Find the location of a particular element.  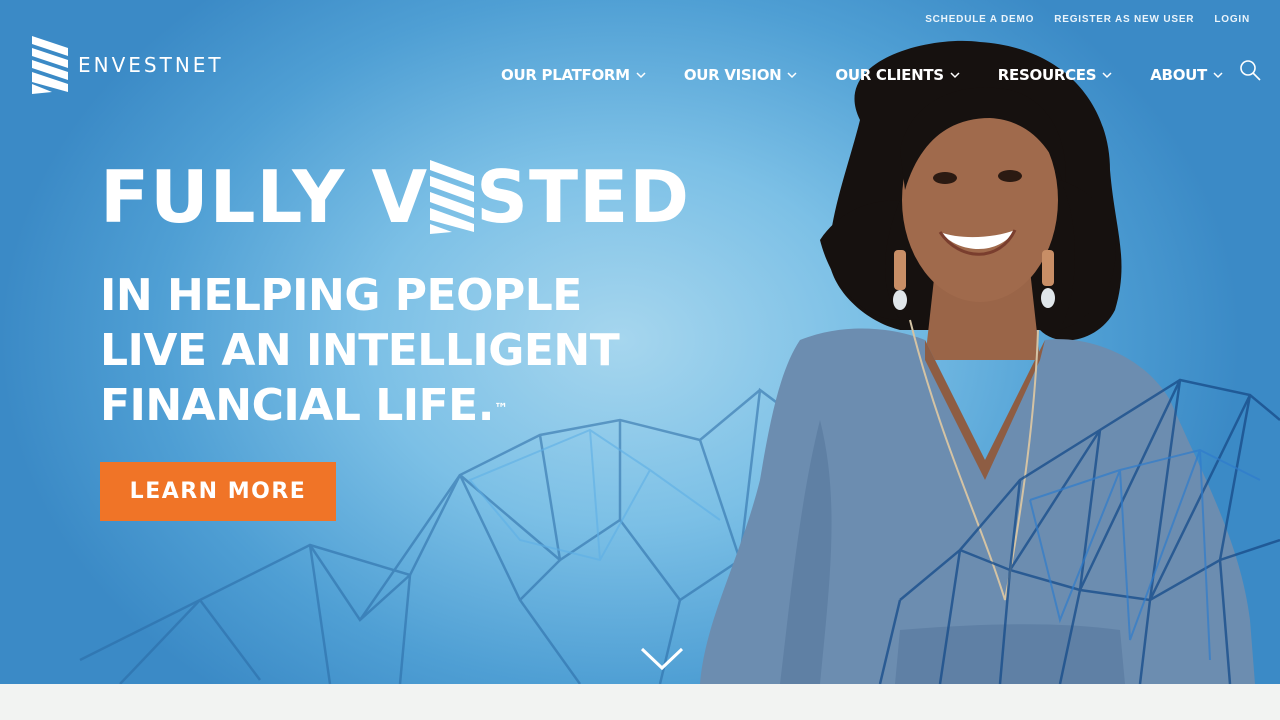

trademark-symbol: ™ is located at coordinates (500, 409).